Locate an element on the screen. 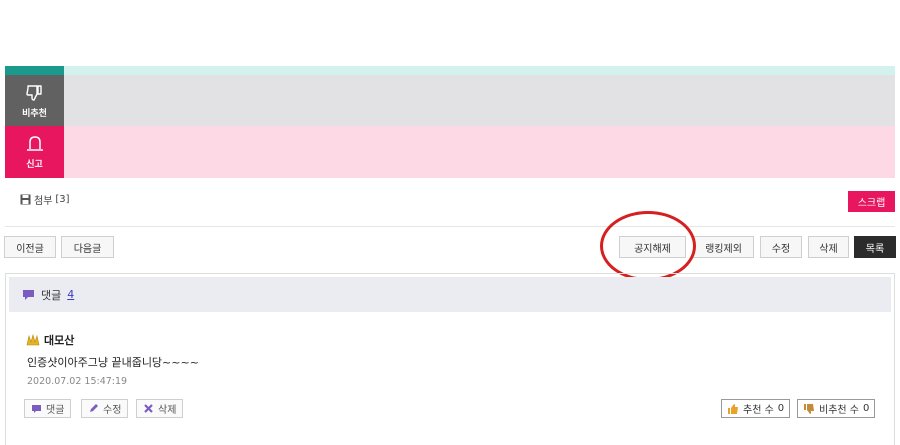 The height and width of the screenshot is (445, 900). pencil-icon is located at coordinates (94, 408).